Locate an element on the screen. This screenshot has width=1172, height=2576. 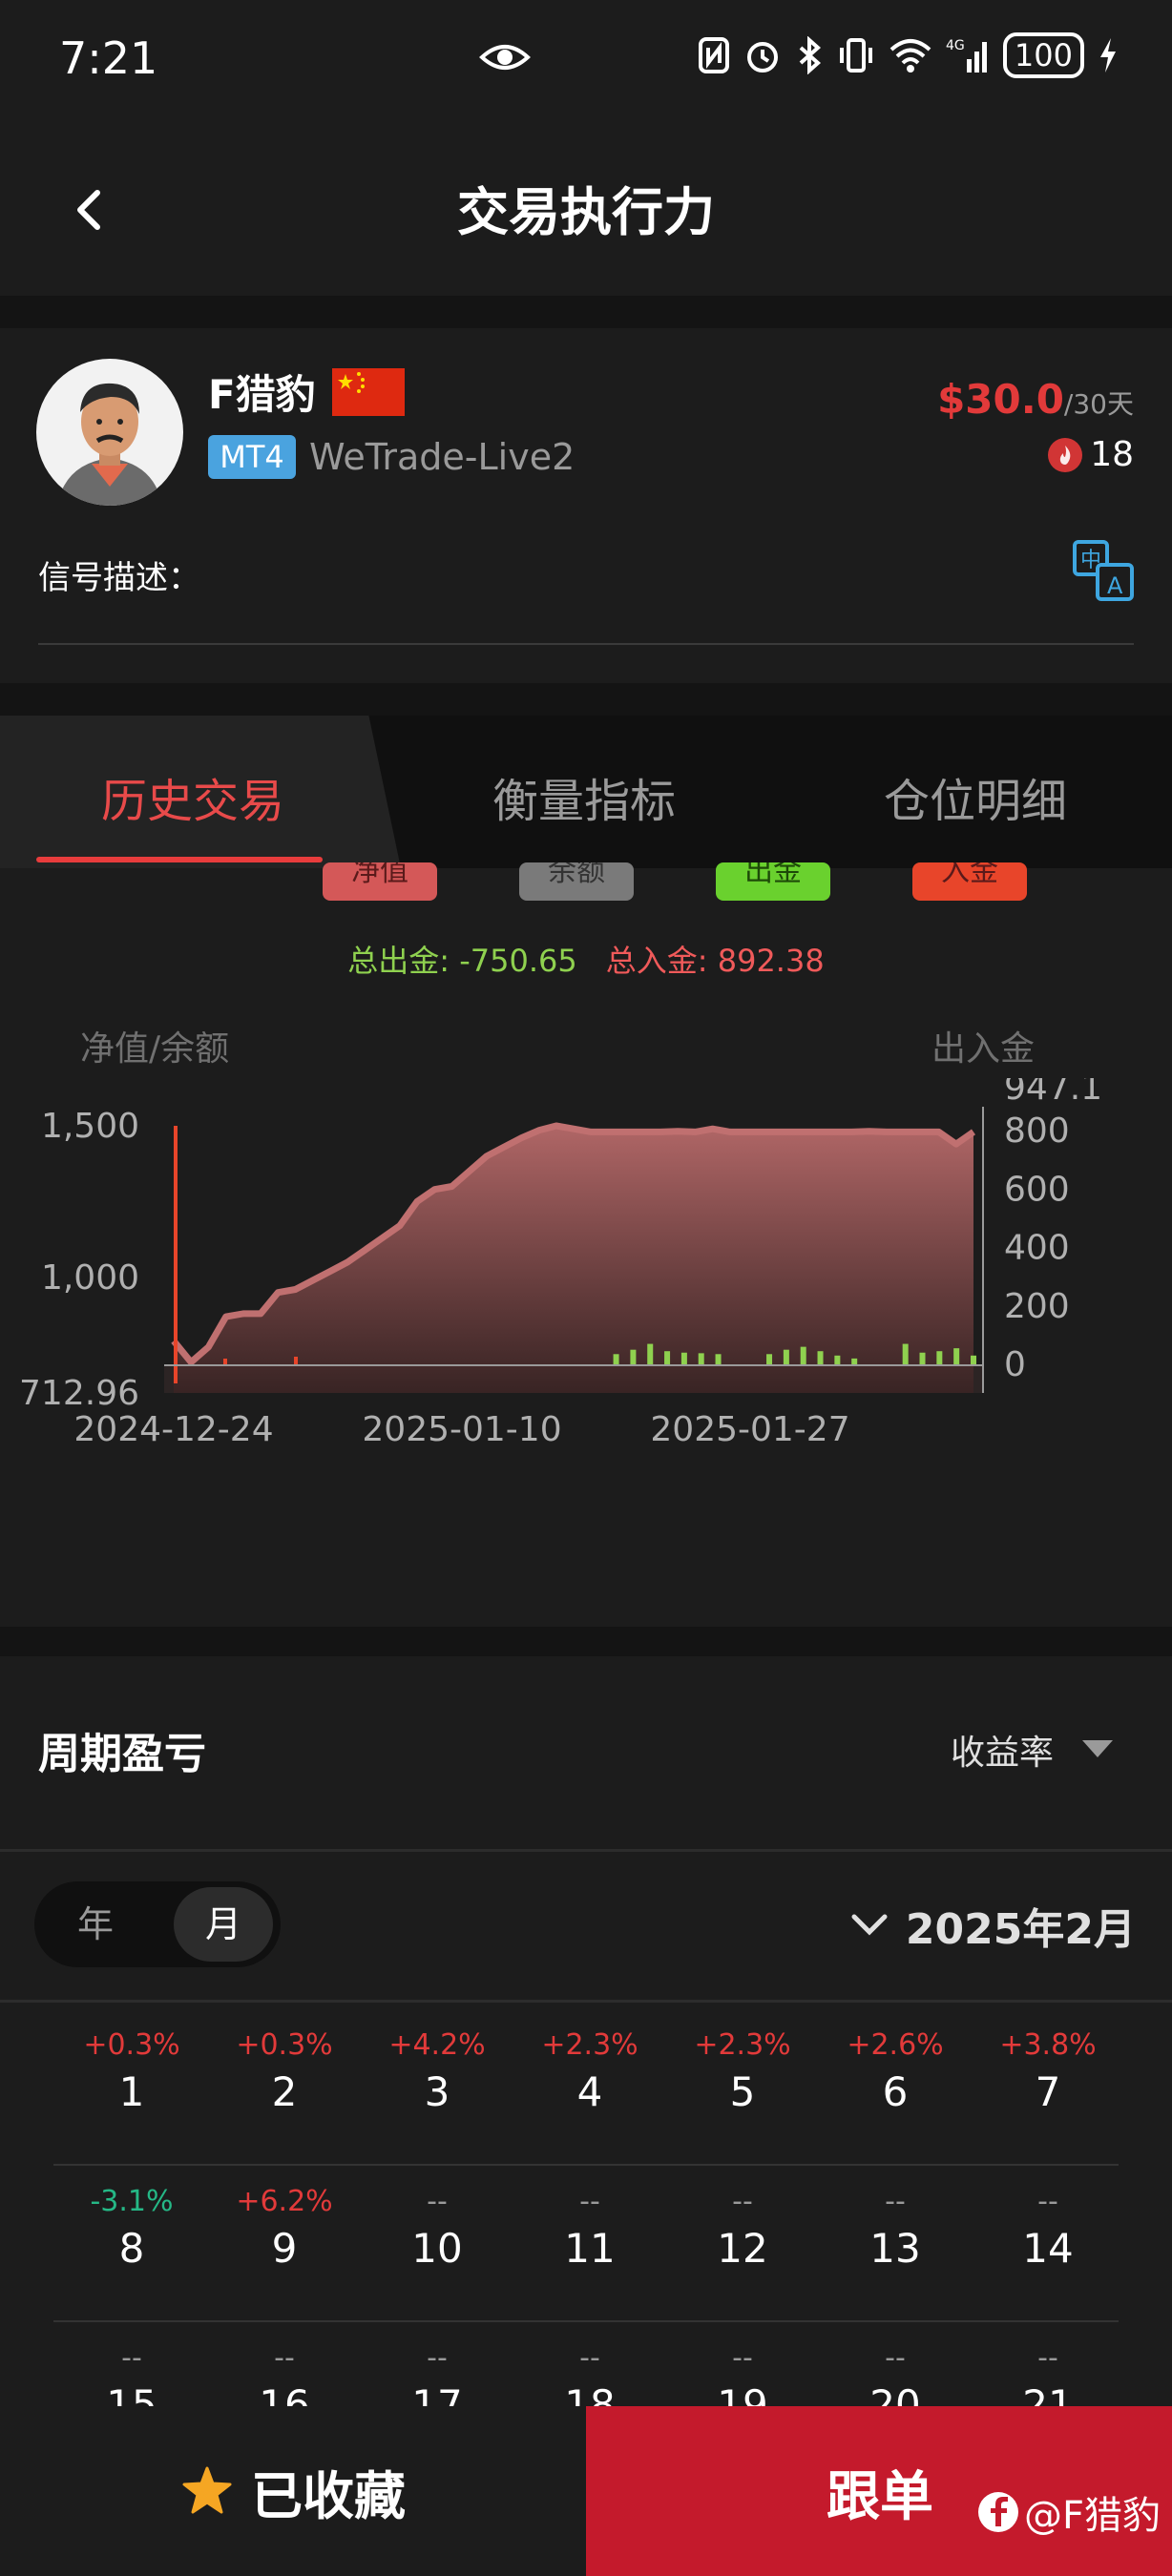
calendar-day-cell: -- 12 is located at coordinates (742, 2227).